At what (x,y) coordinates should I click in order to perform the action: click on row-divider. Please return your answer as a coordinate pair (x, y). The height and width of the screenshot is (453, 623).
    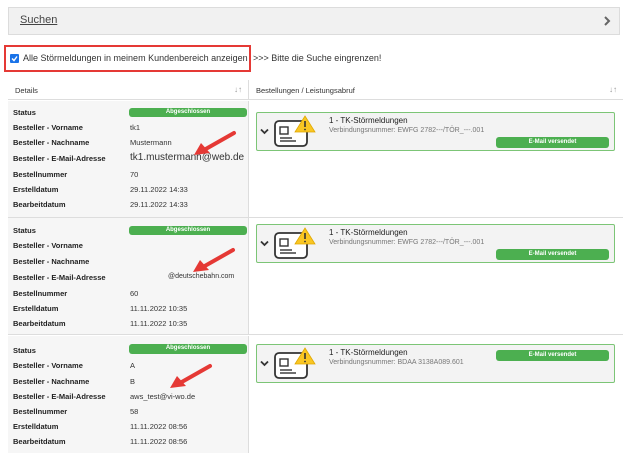
    Looking at the image, I should click on (315, 334).